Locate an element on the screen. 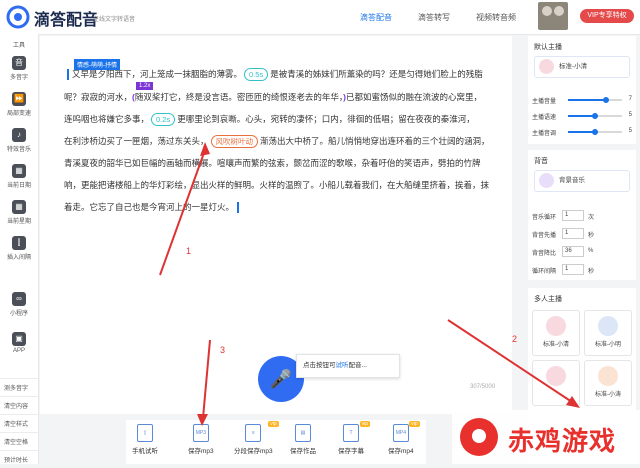 Image resolution: width=640 pixels, height=468 pixels. left-bottom-actions: 测多音字 清空内容 清空样式 清空空格 预计时长 is located at coordinates (19, 423).